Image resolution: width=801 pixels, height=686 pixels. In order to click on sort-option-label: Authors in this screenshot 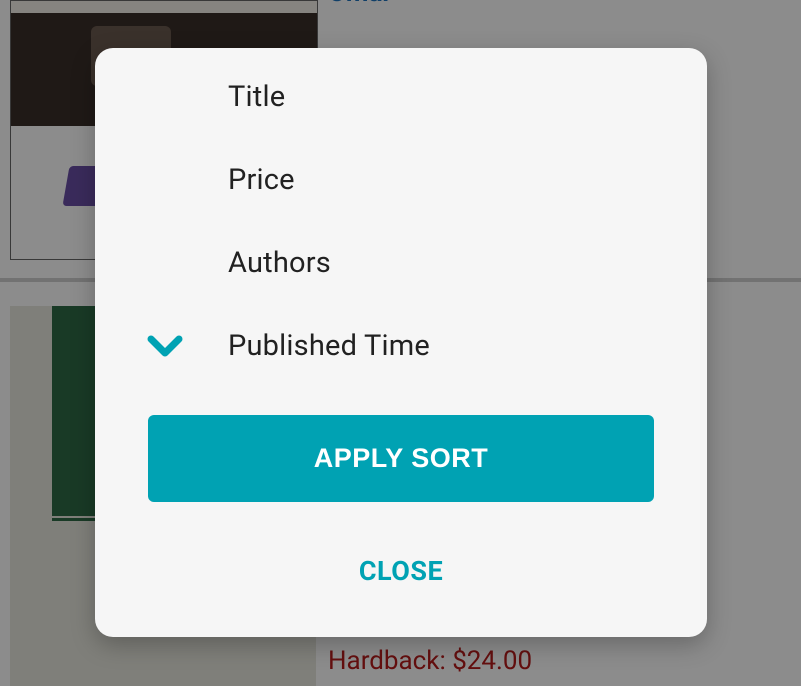, I will do `click(279, 262)`.